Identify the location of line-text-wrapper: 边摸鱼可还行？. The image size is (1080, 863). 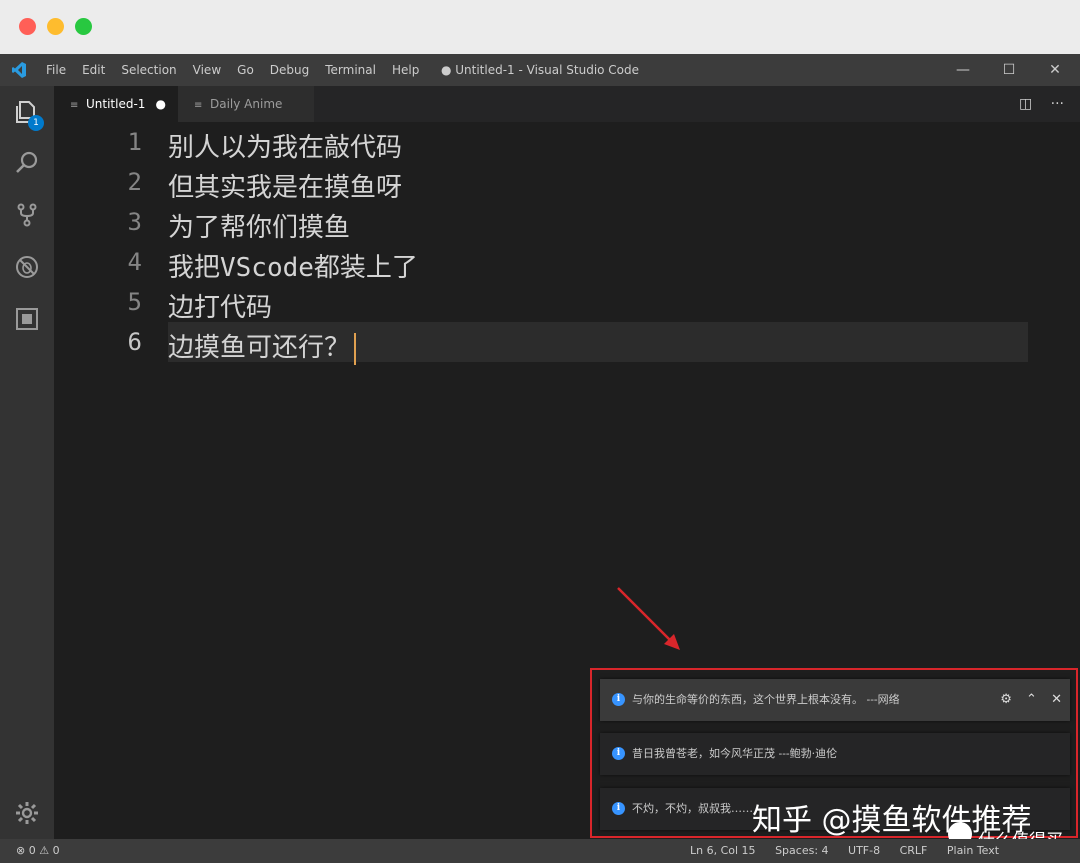
(262, 346).